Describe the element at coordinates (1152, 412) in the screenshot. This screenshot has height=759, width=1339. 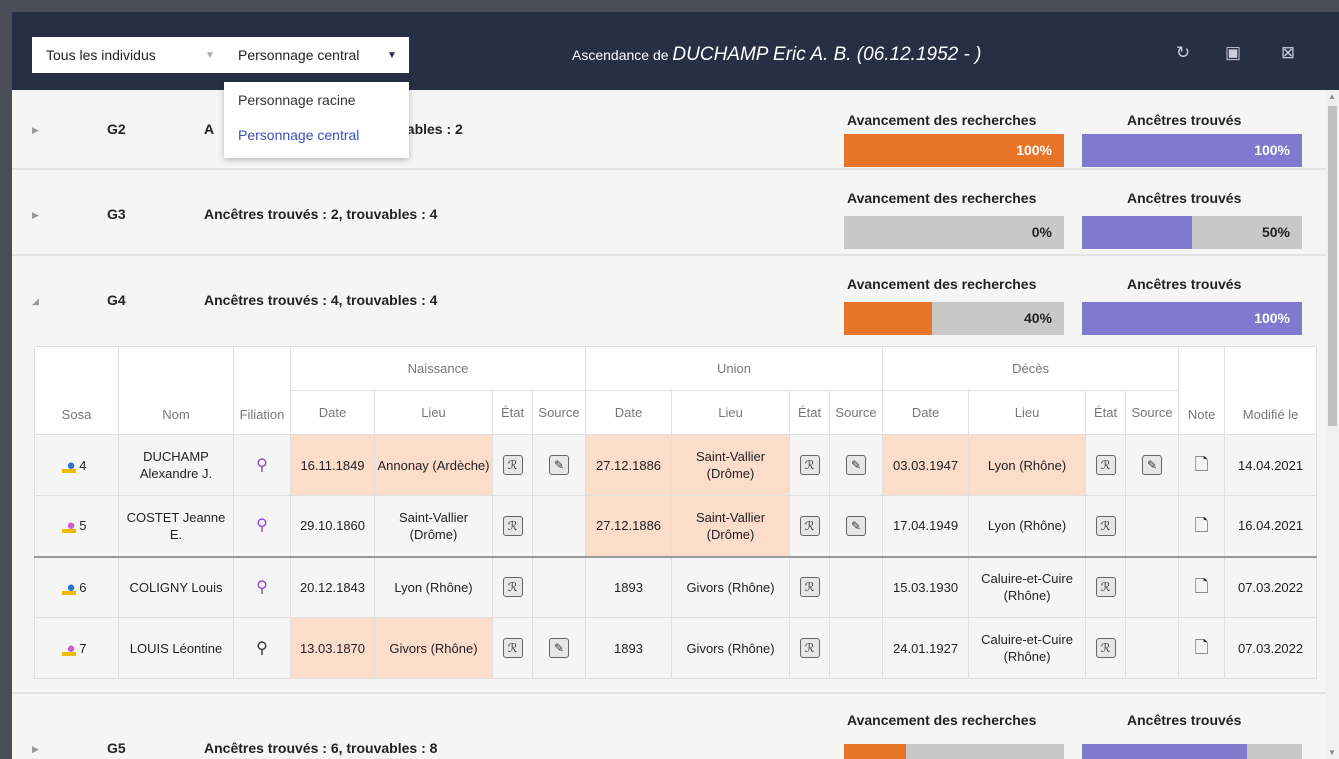
I see `header-death-source: Source` at that location.